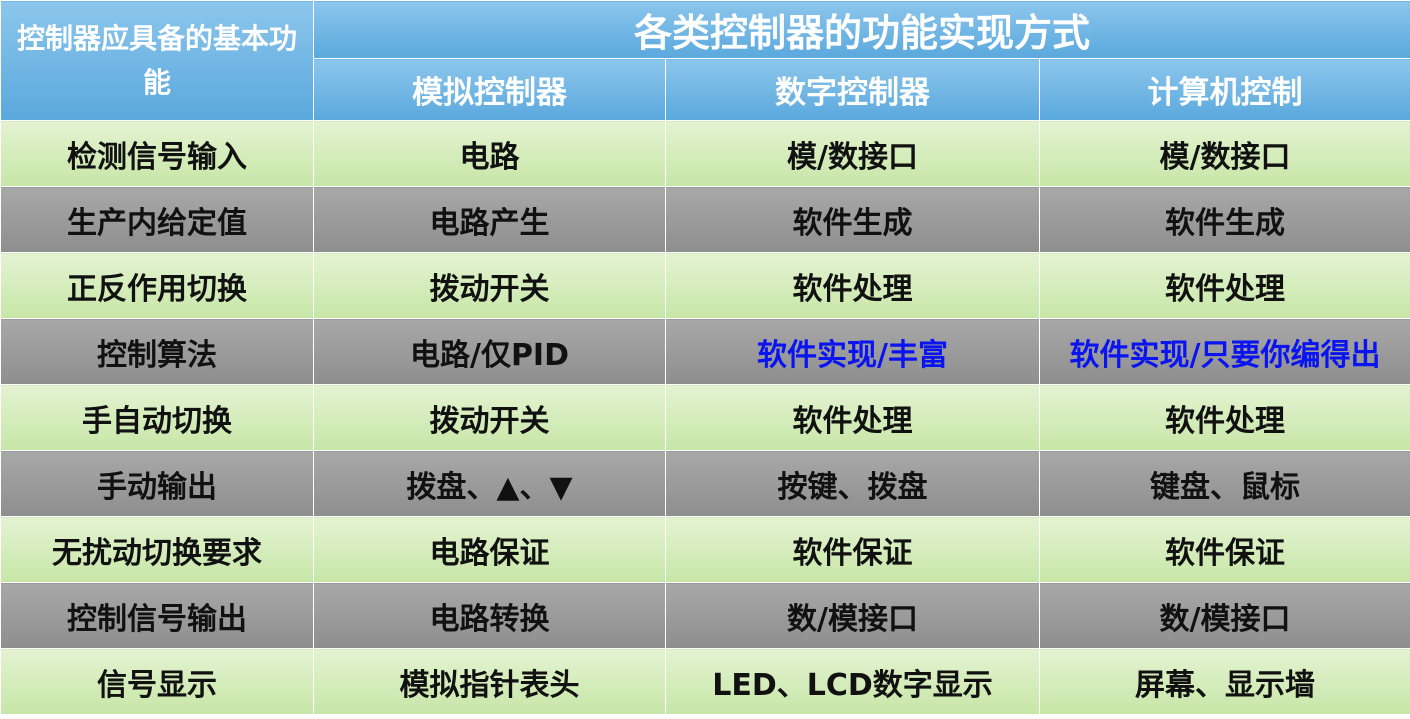  I want to click on cell-computer: 键盘、鼠标, so click(1224, 483).